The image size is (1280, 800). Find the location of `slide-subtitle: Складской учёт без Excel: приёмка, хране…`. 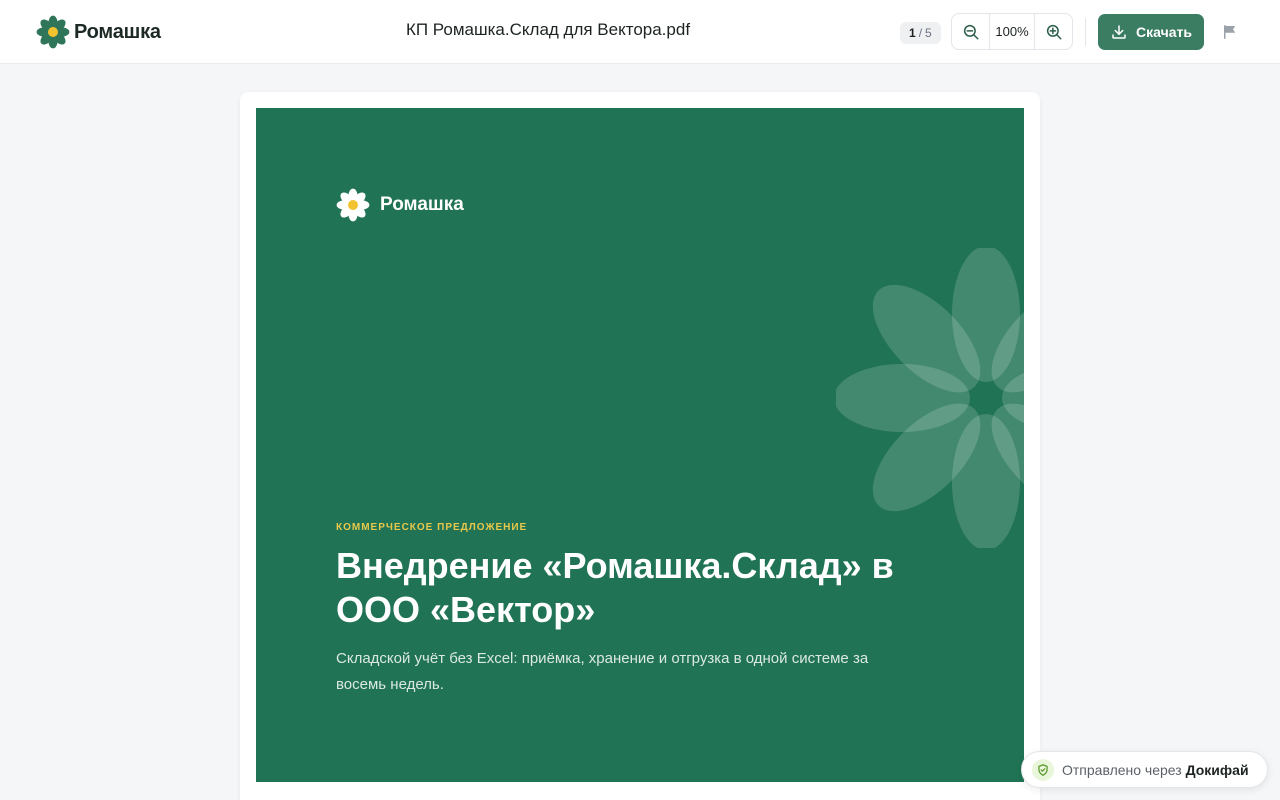

slide-subtitle: Складской учёт без Excel: приёмка, хране… is located at coordinates (602, 671).